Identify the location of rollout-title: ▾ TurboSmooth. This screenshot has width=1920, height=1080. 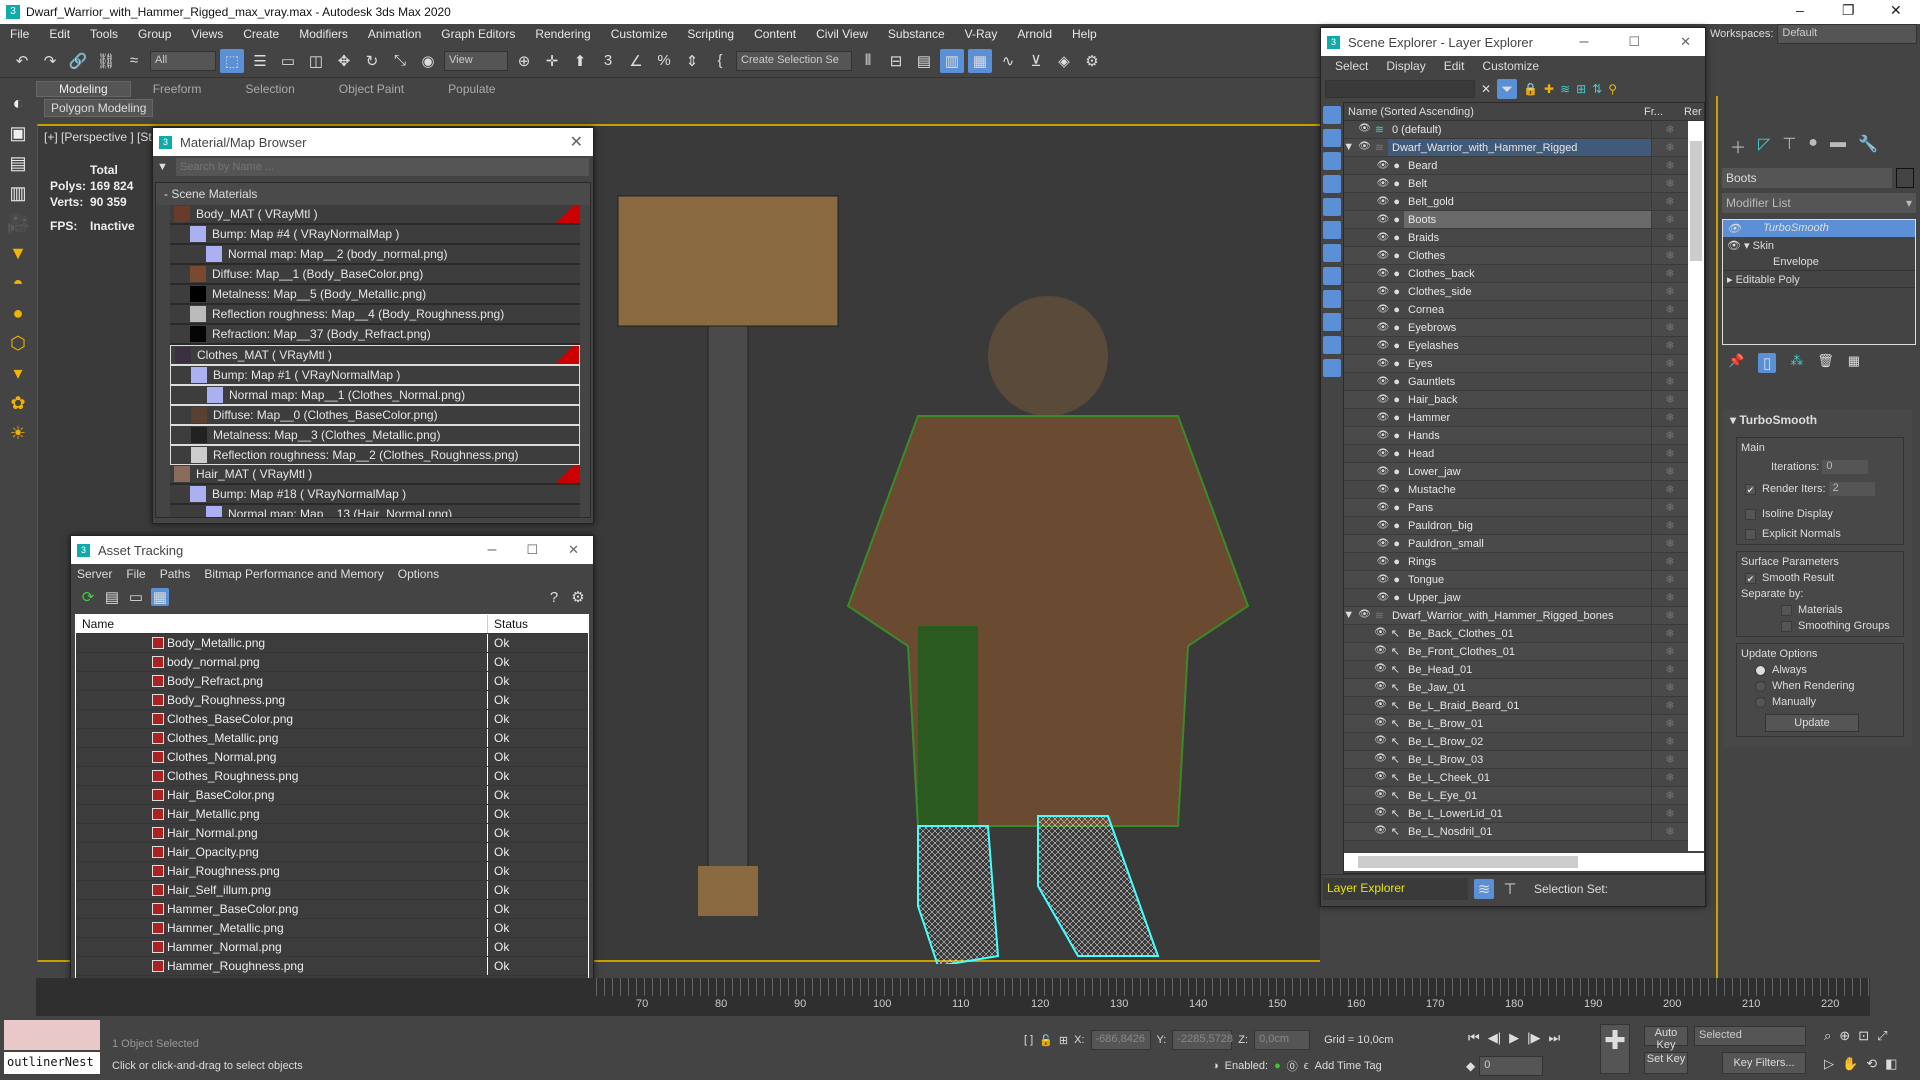
(1817, 420).